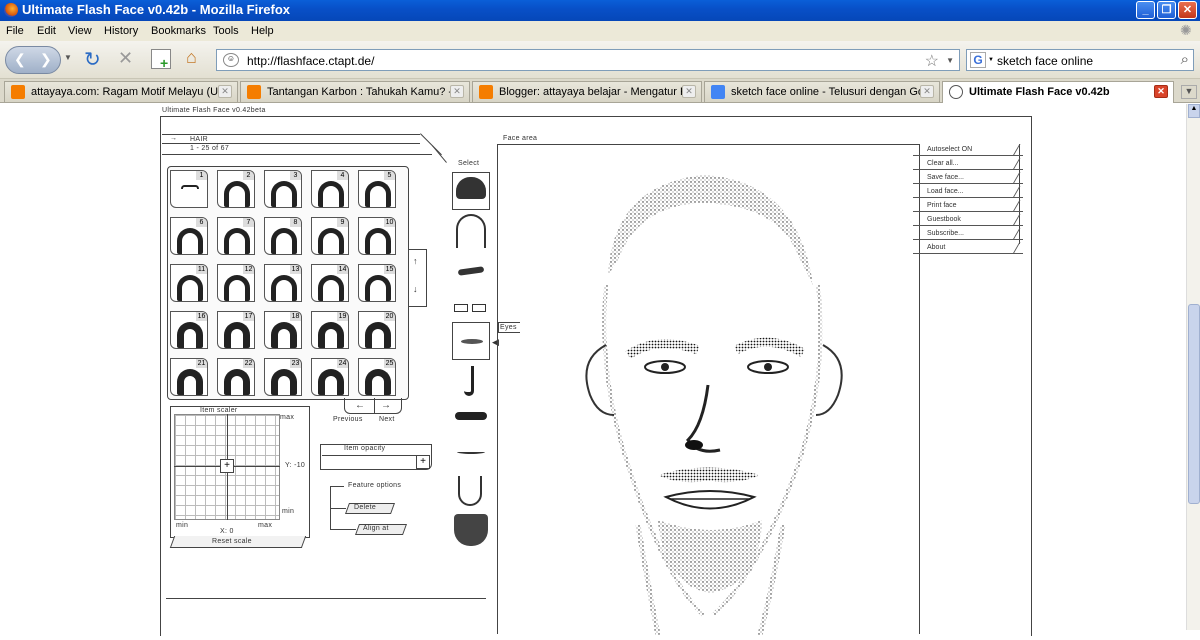  I want to click on menu-edit: Edit, so click(46, 31).